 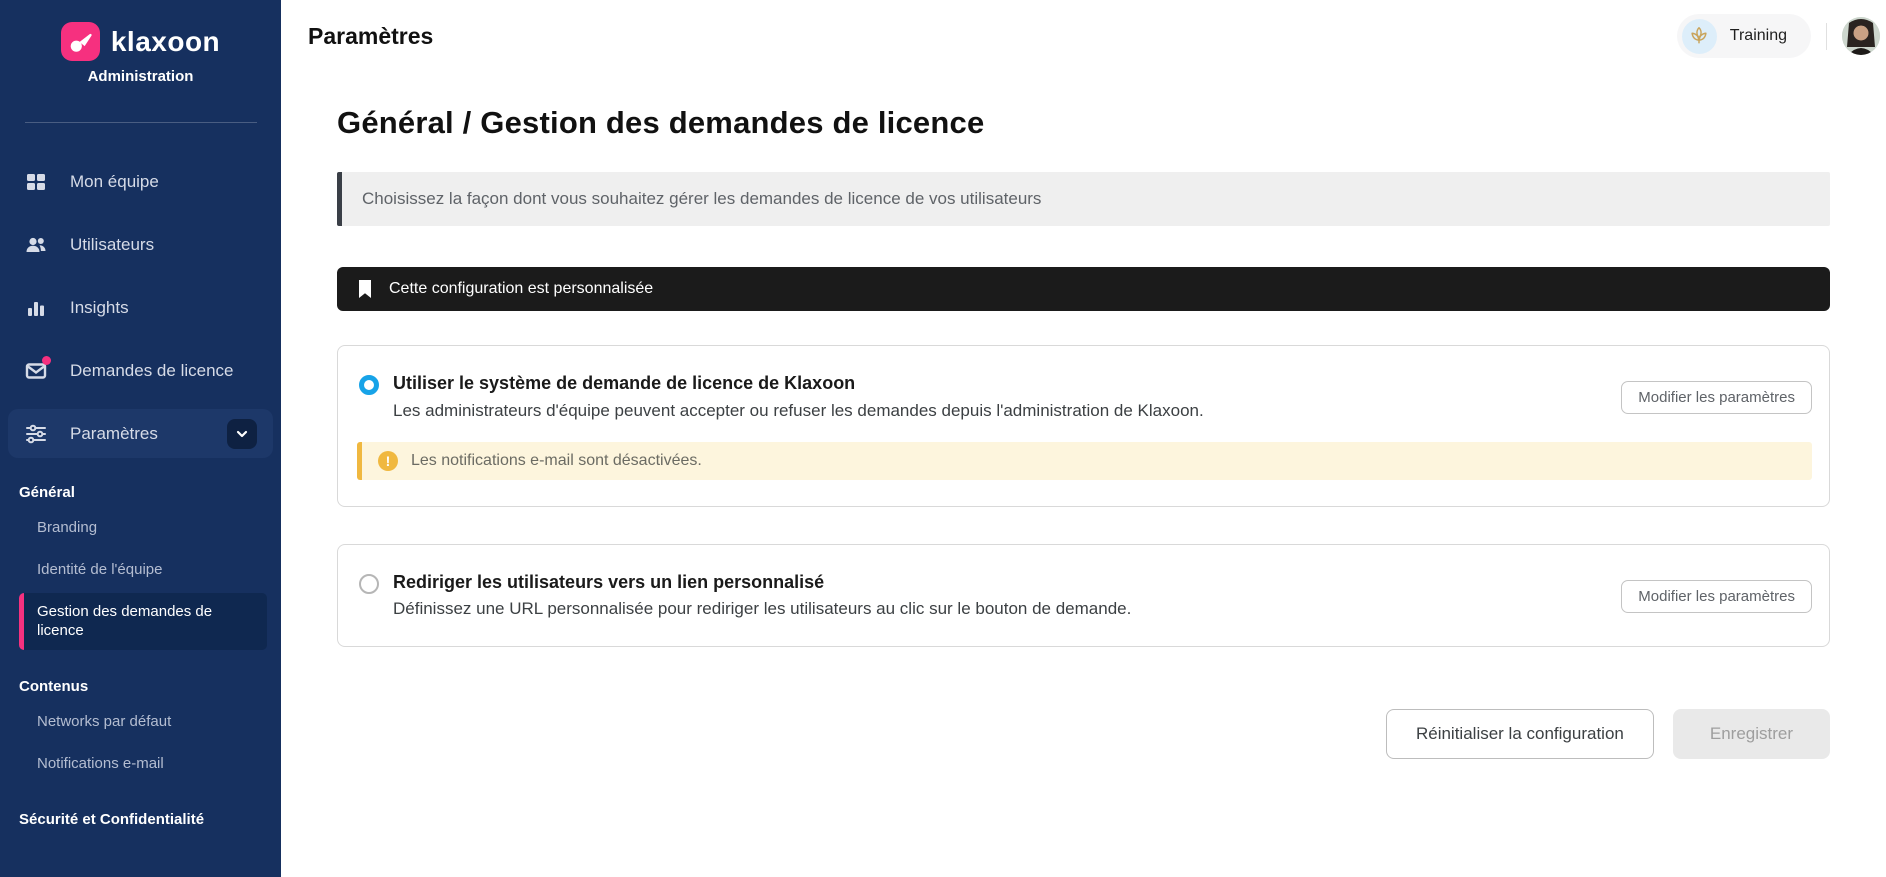 What do you see at coordinates (114, 181) in the screenshot?
I see `sidebar-item-label: Mon équipe` at bounding box center [114, 181].